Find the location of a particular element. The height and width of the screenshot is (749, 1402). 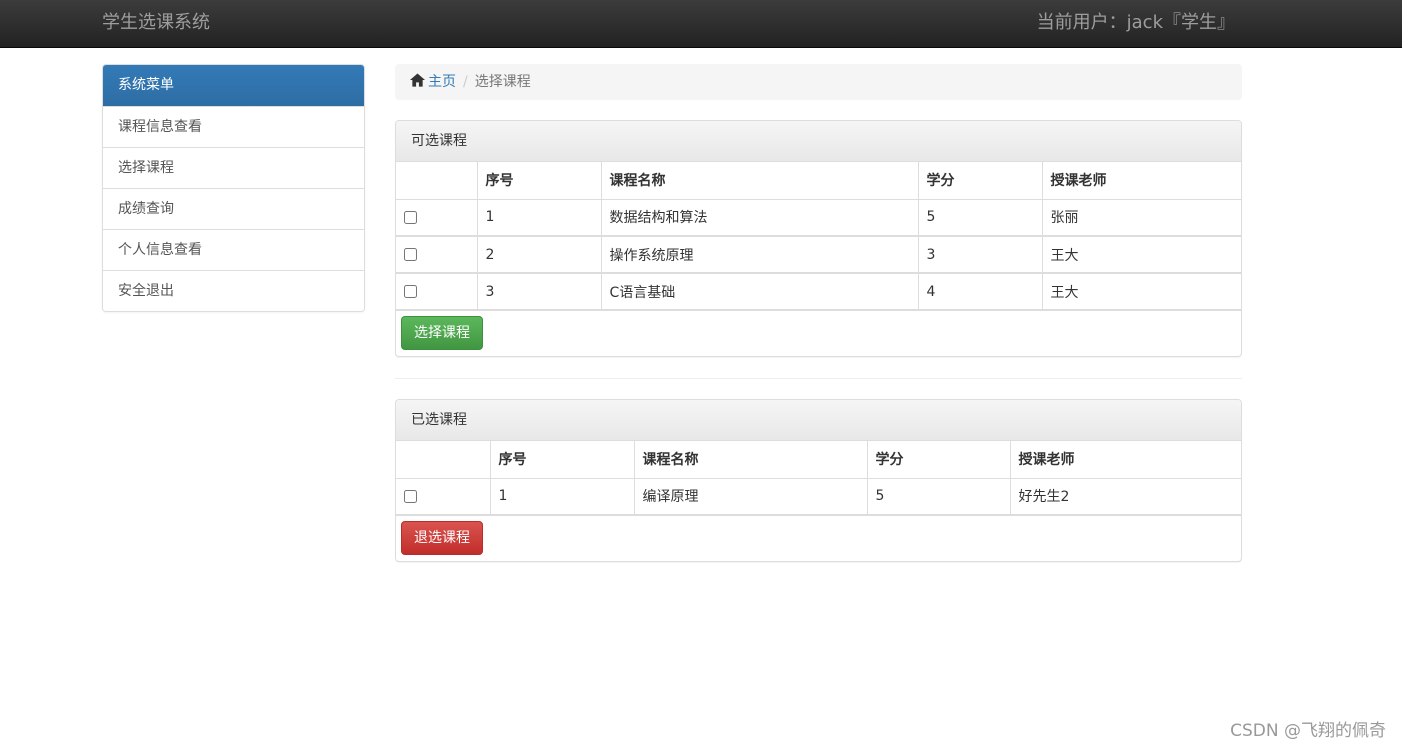

cell-credit: 3 is located at coordinates (980, 255).